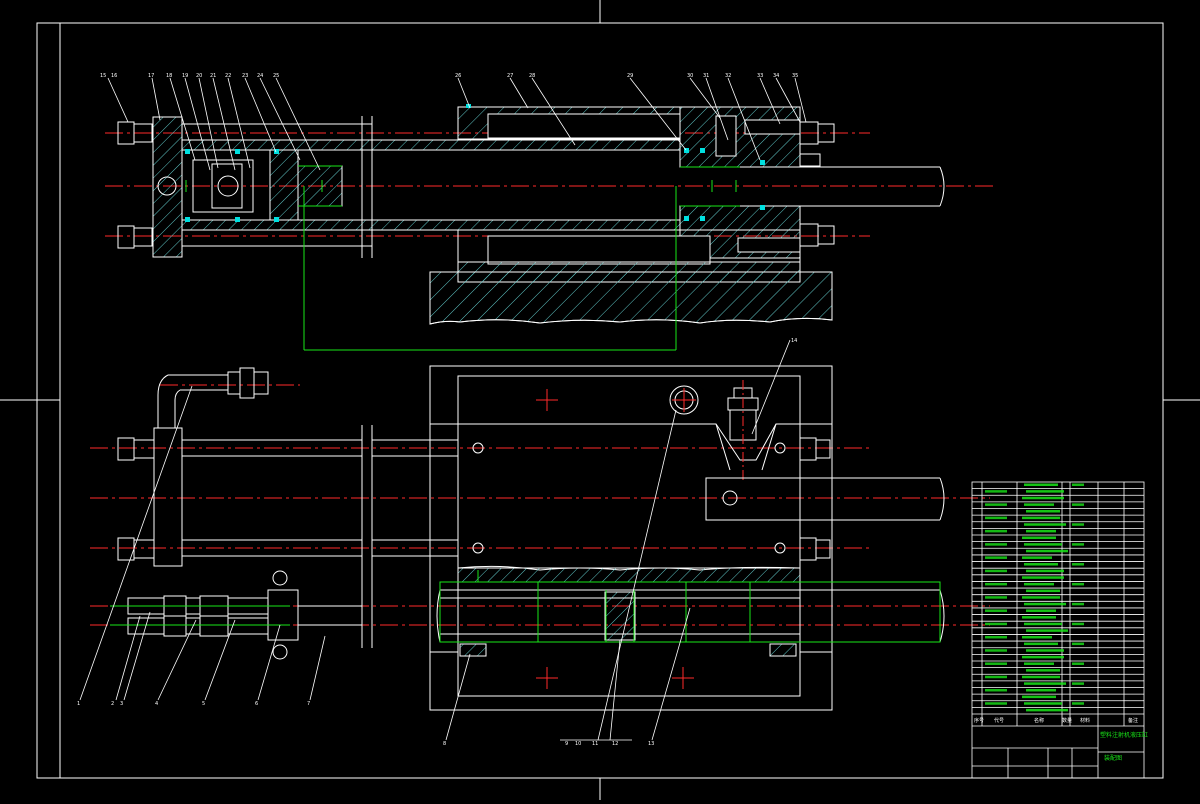 This screenshot has width=1200, height=804. I want to click on bom-header-code: 代号, so click(999, 720).